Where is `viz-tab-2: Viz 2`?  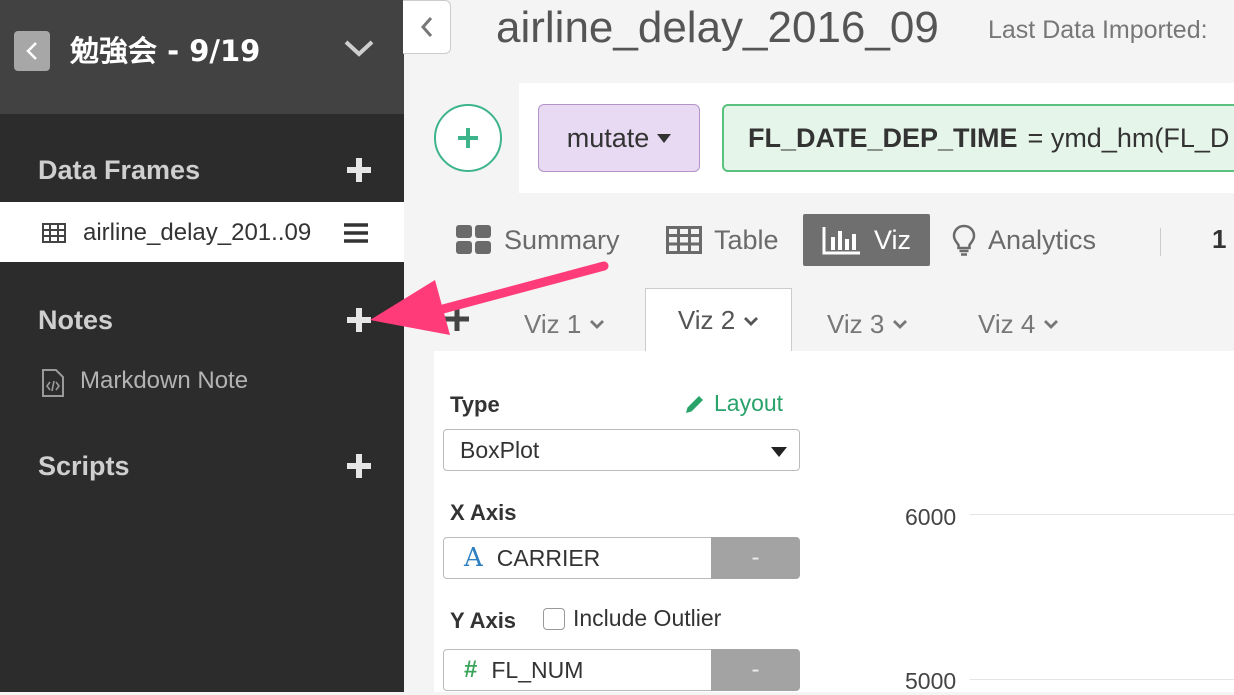
viz-tab-2: Viz 2 is located at coordinates (718, 320).